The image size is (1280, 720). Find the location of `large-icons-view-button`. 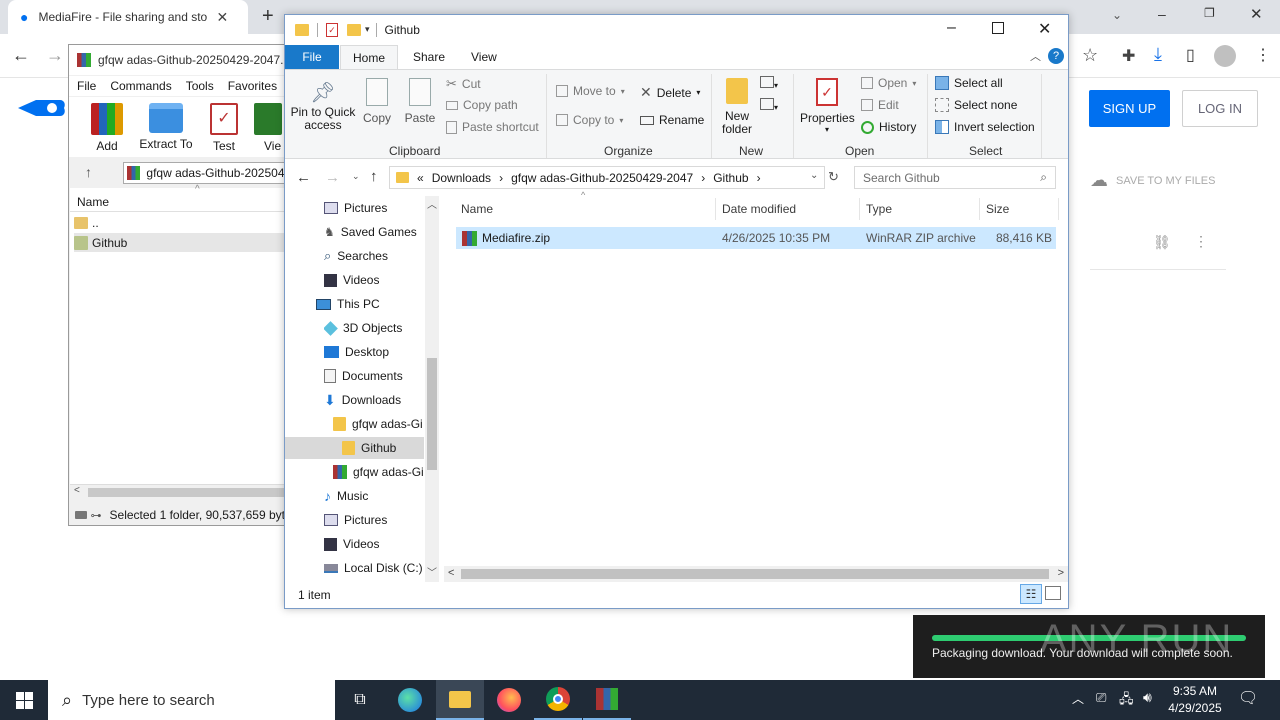

large-icons-view-button is located at coordinates (1053, 593).